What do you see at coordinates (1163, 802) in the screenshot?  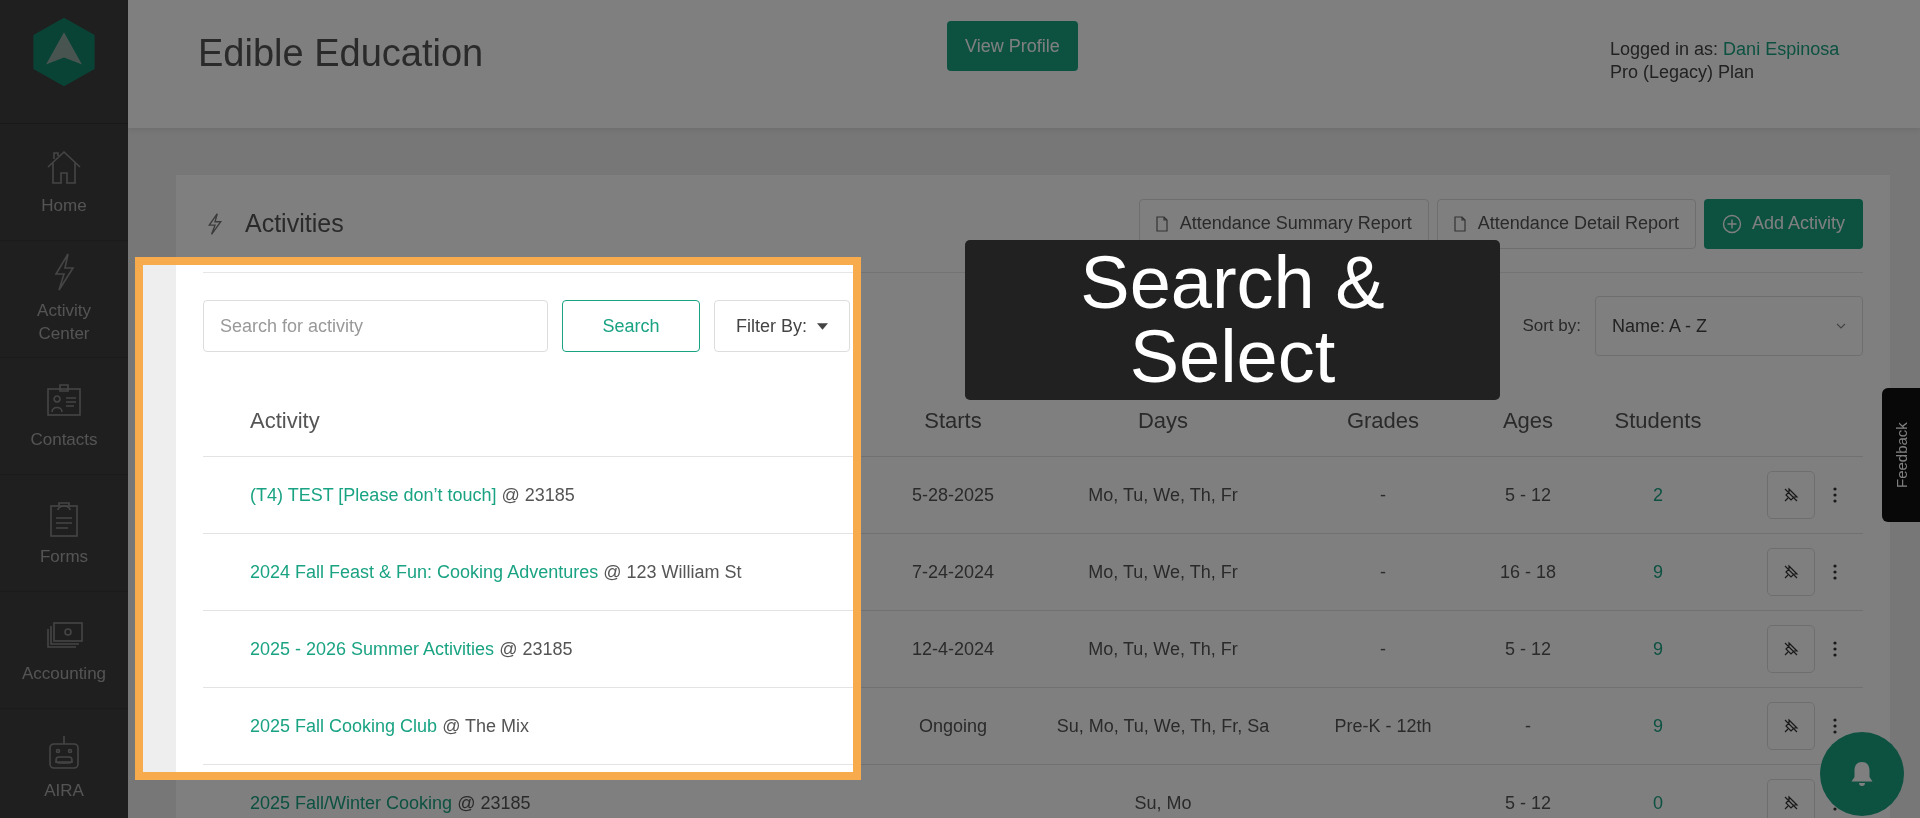 I see `days-text: Su, Mo` at bounding box center [1163, 802].